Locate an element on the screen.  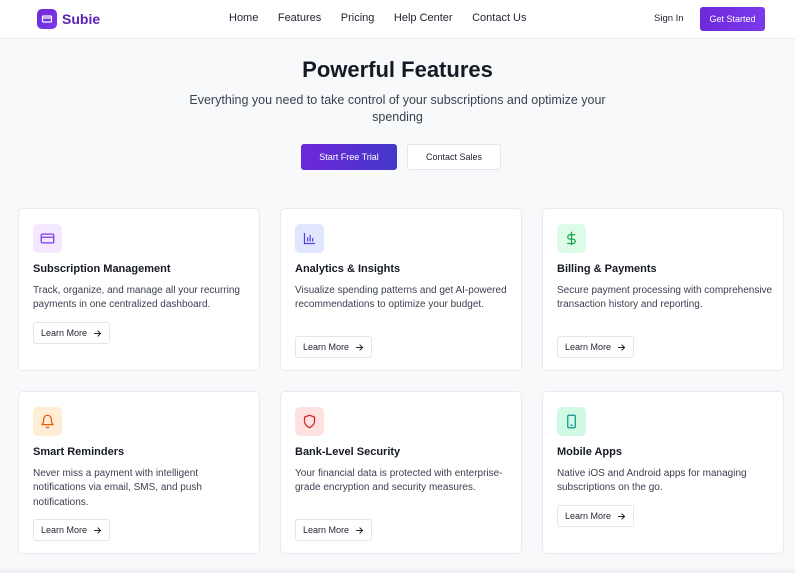
nav-link-features: Features is located at coordinates (299, 18).